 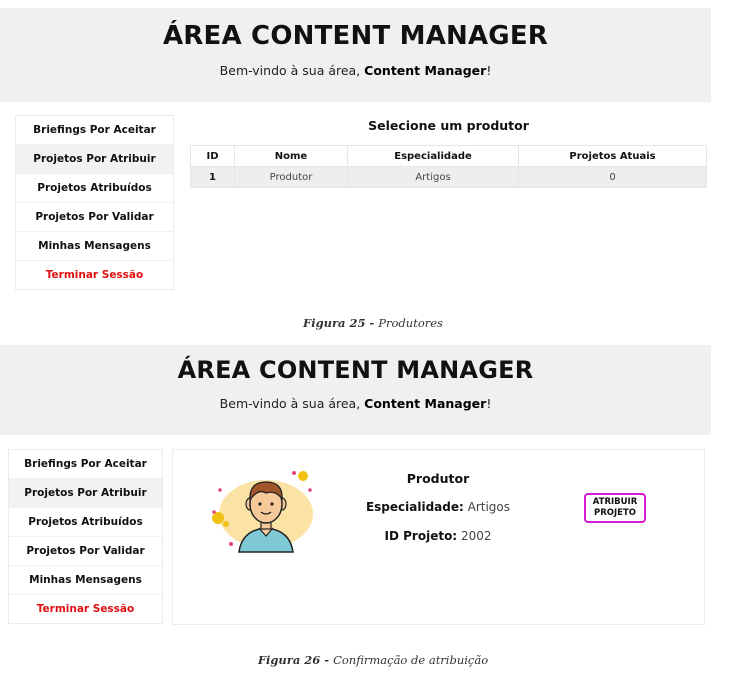 I want to click on assign-project-button: ATRIBUIR PROJETO, so click(x=615, y=508).